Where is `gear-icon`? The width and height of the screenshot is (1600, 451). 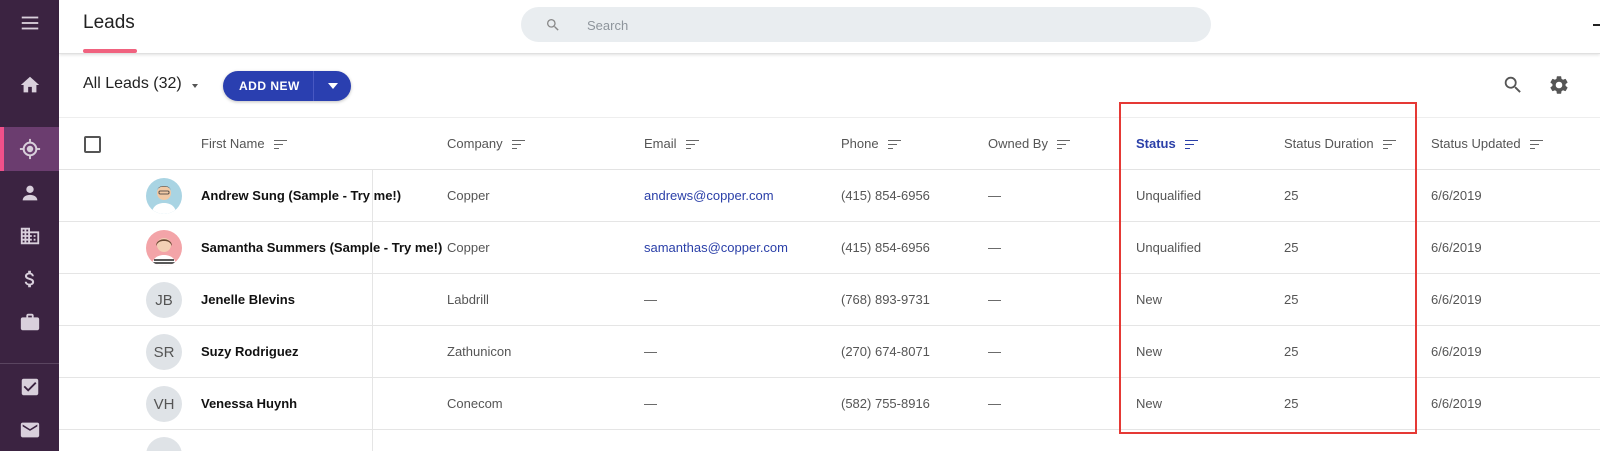 gear-icon is located at coordinates (1559, 85).